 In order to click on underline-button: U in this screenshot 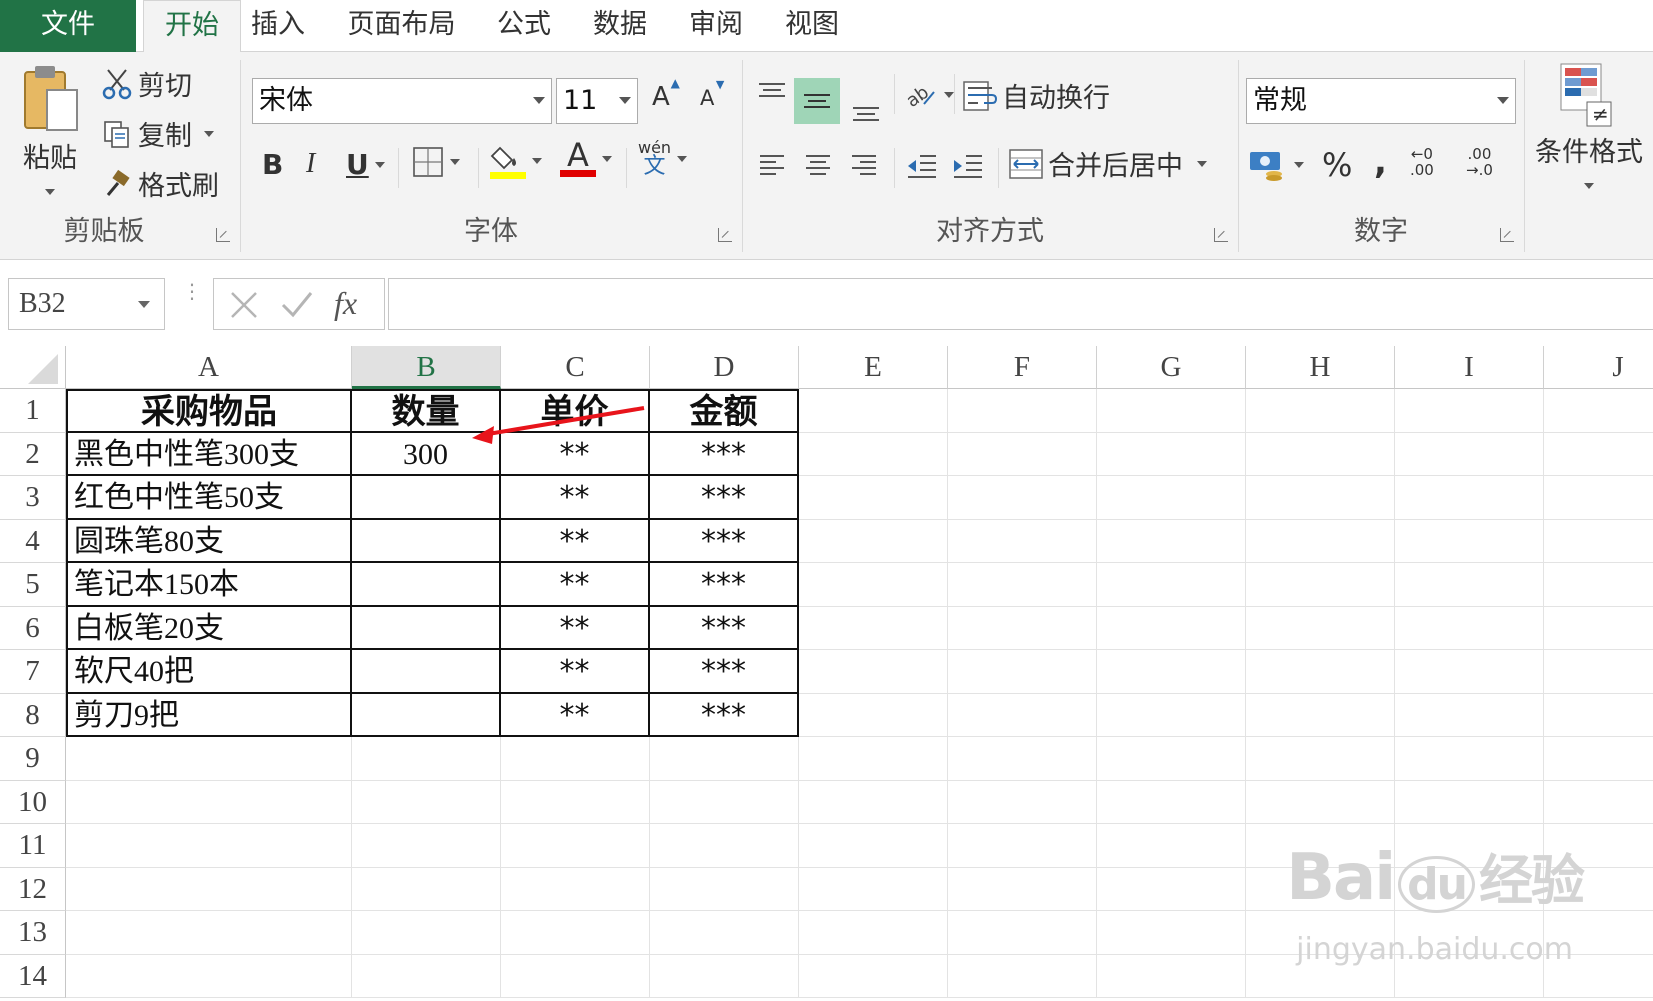, I will do `click(365, 164)`.